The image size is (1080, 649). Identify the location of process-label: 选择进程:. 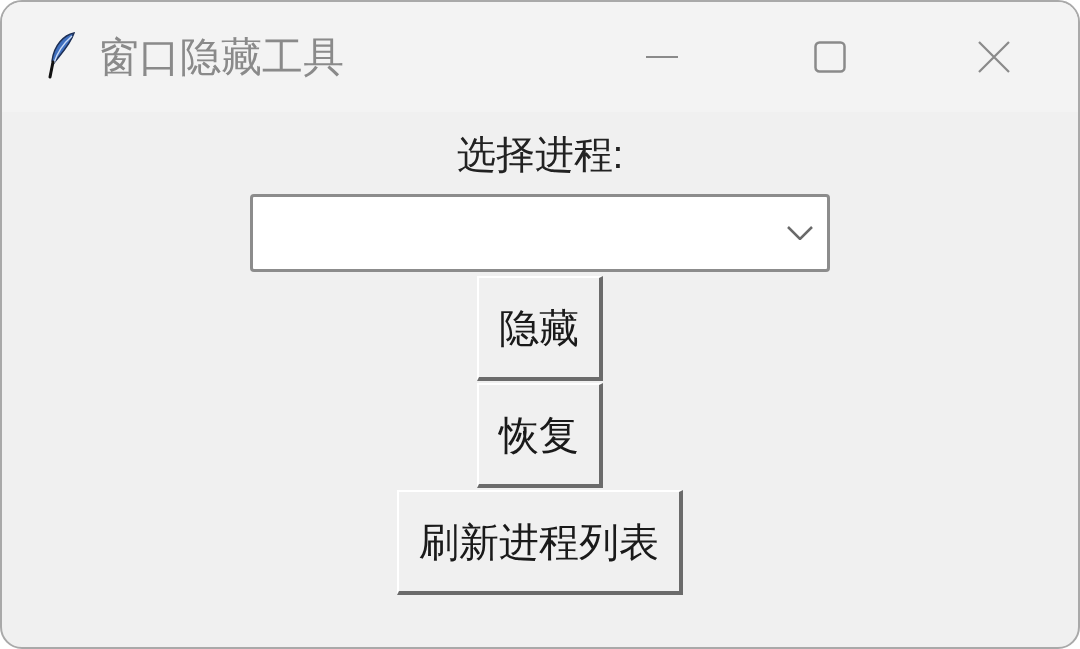
(540, 155).